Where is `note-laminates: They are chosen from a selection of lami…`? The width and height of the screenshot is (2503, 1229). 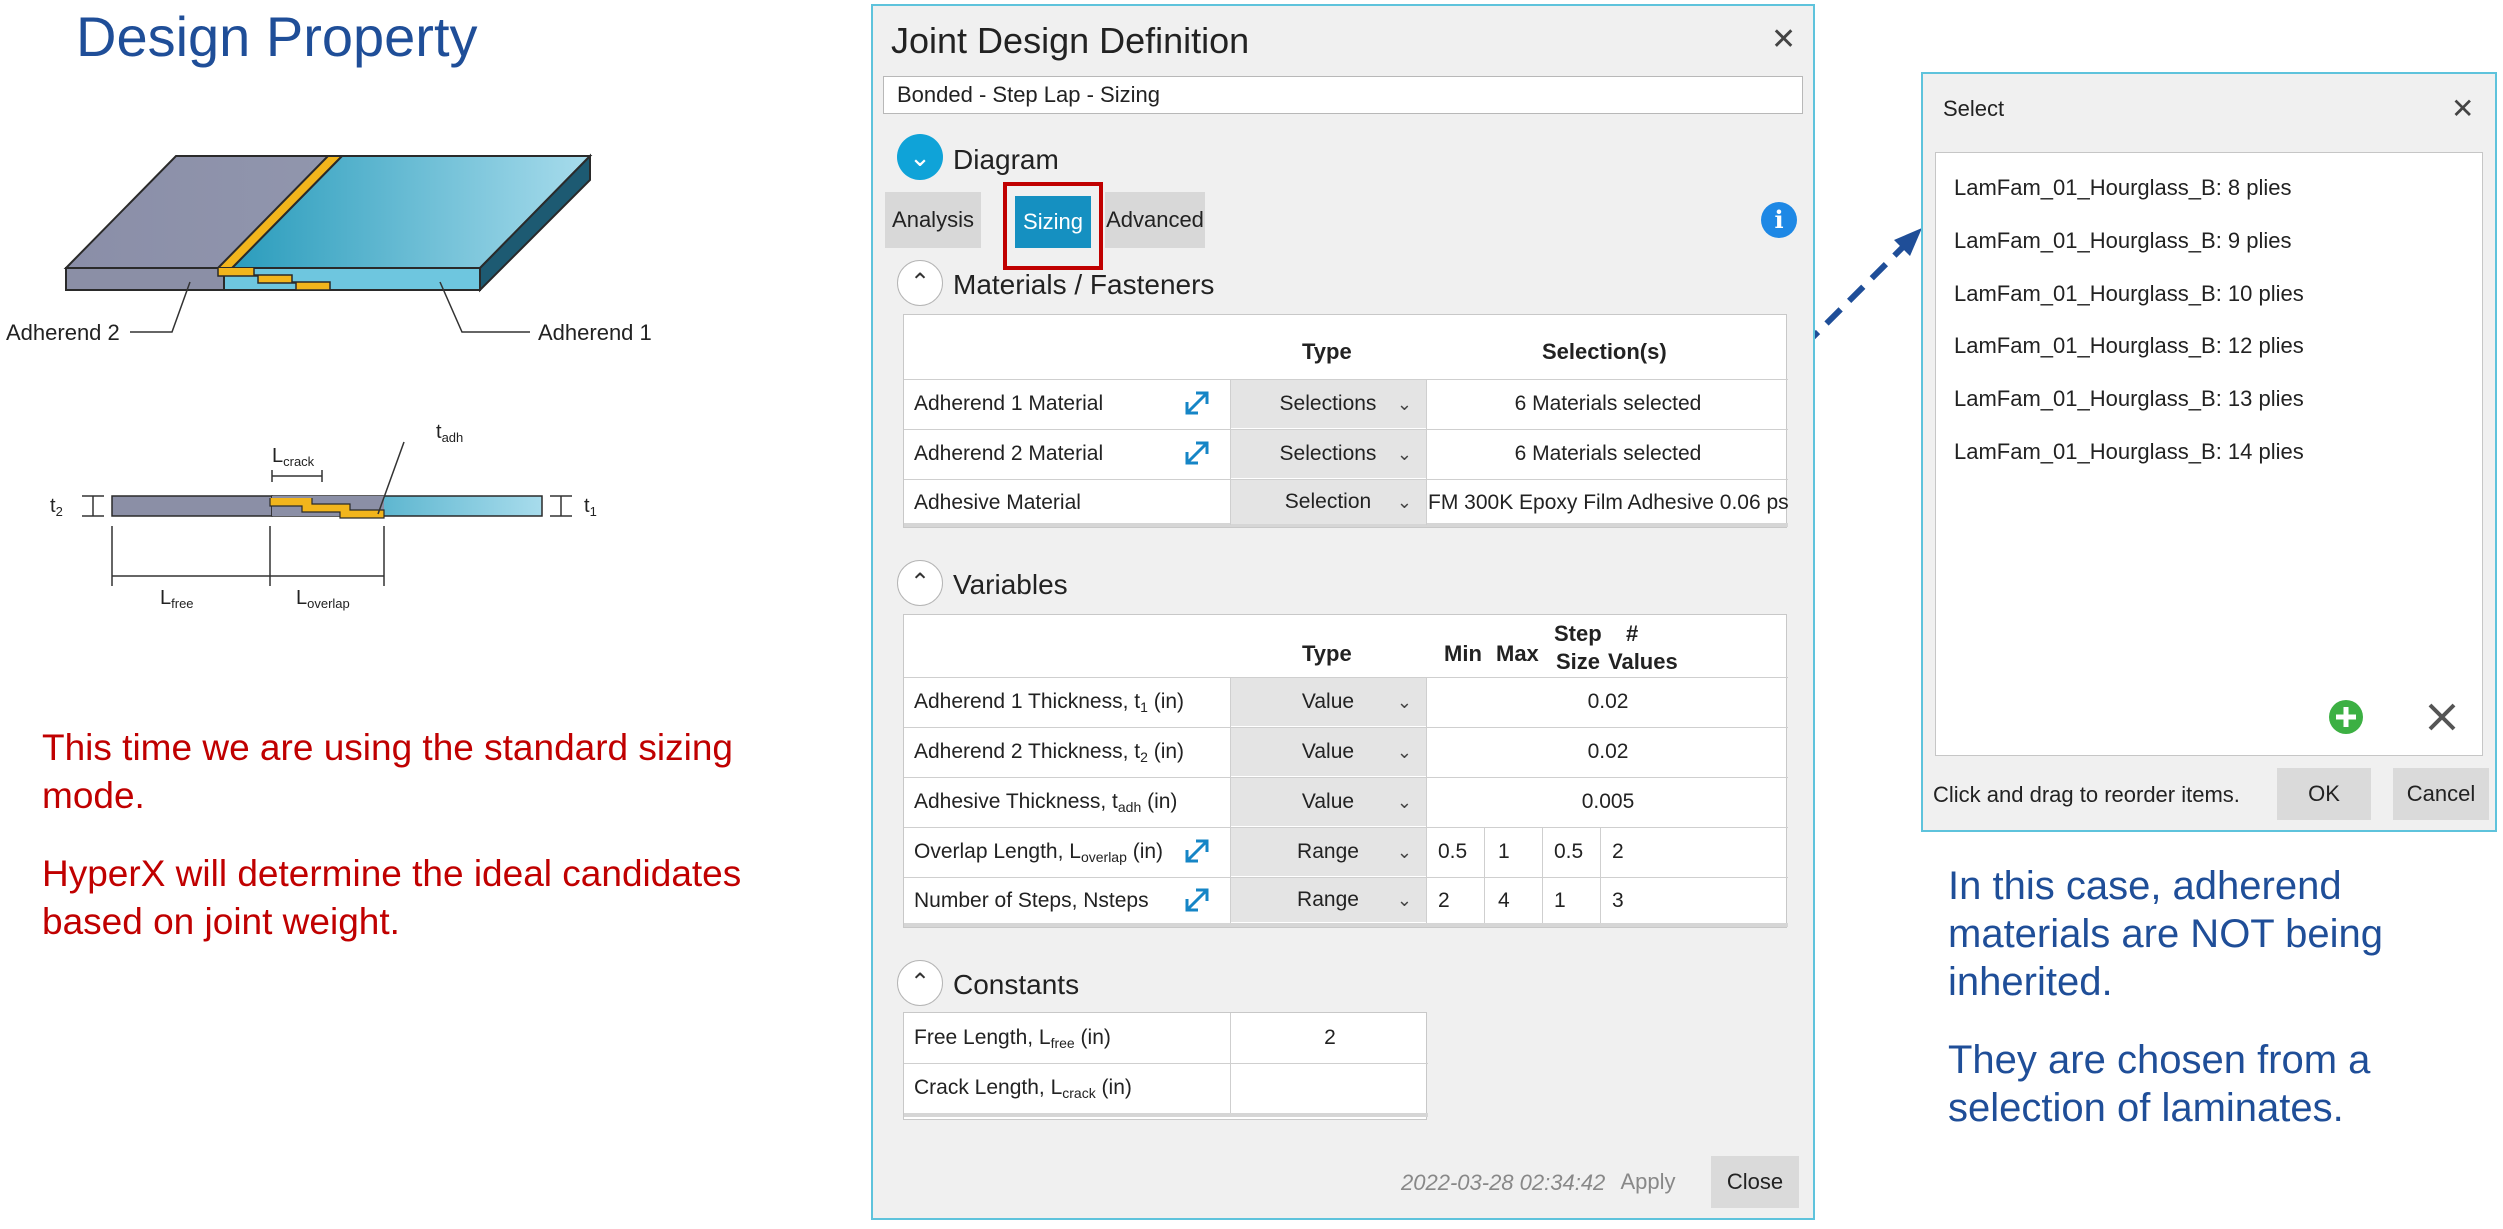 note-laminates: They are chosen from a selection of lami… is located at coordinates (2159, 1084).